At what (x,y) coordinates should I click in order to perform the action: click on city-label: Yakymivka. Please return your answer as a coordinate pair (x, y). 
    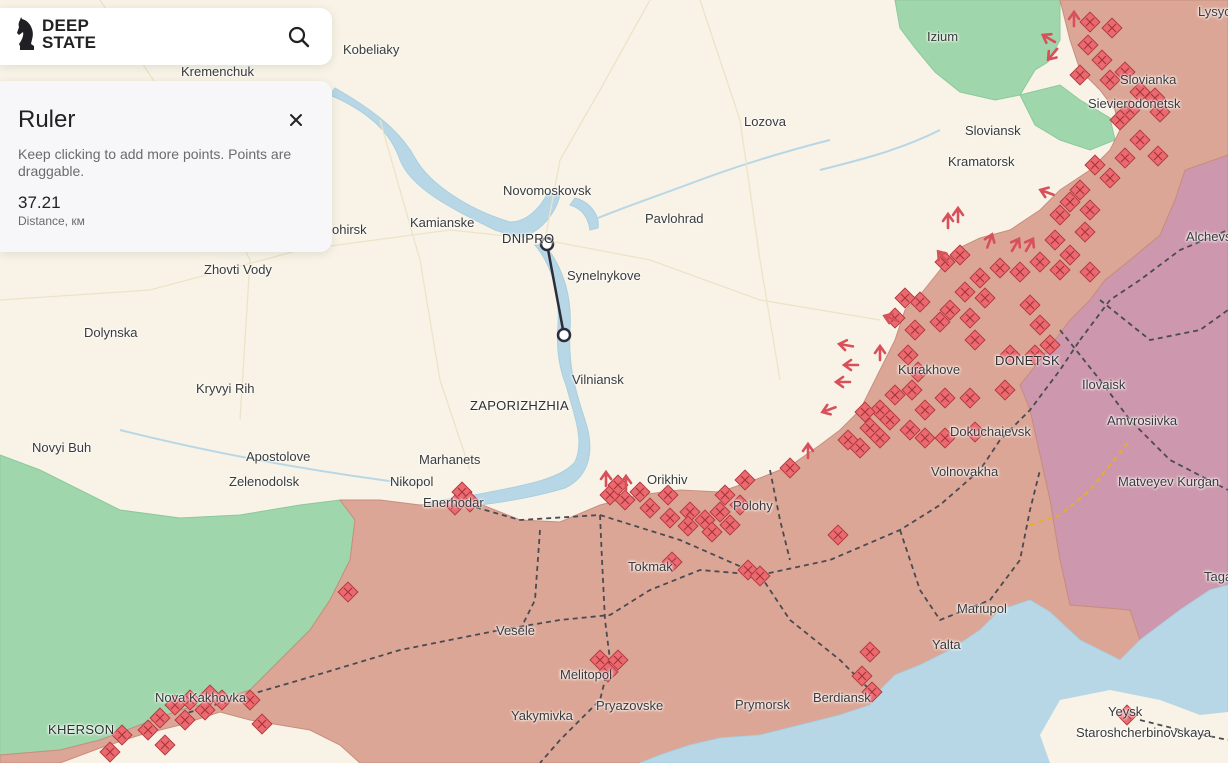
    Looking at the image, I should click on (542, 715).